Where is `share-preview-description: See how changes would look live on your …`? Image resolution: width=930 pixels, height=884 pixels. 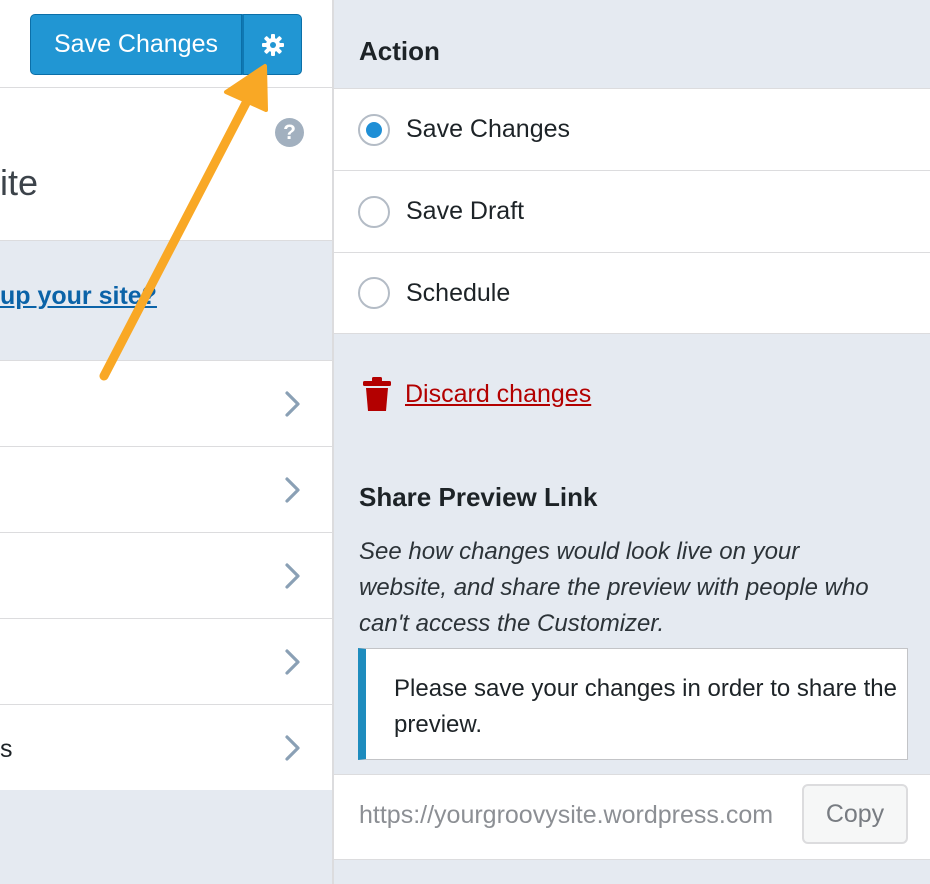
share-preview-description: See how changes would look live on your … is located at coordinates (614, 587).